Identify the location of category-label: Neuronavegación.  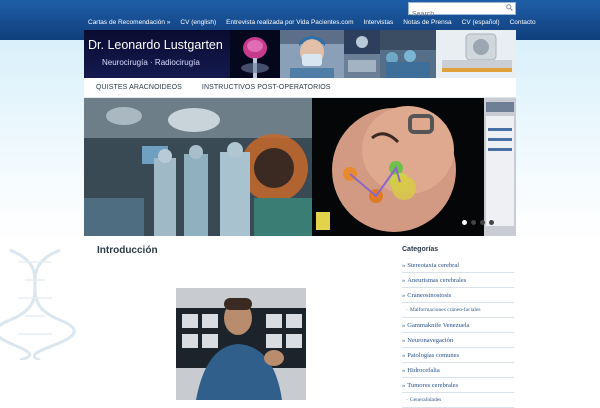
(430, 340).